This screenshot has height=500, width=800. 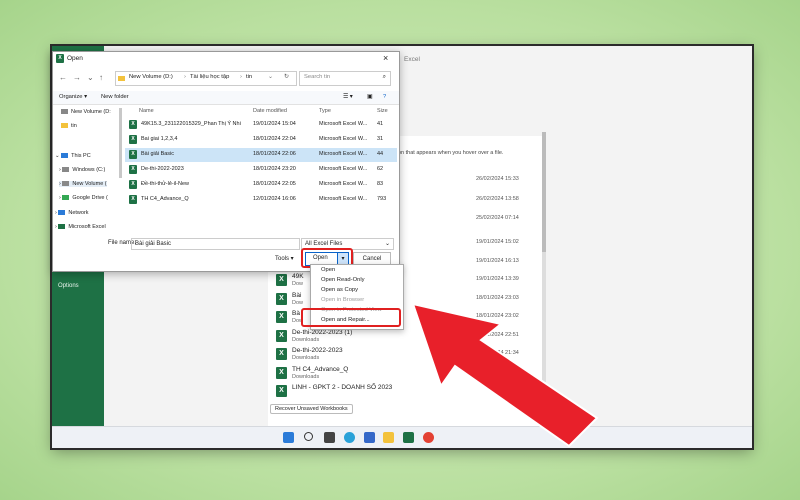 I want to click on preview-pane-icon: ▣, so click(x=369, y=97).